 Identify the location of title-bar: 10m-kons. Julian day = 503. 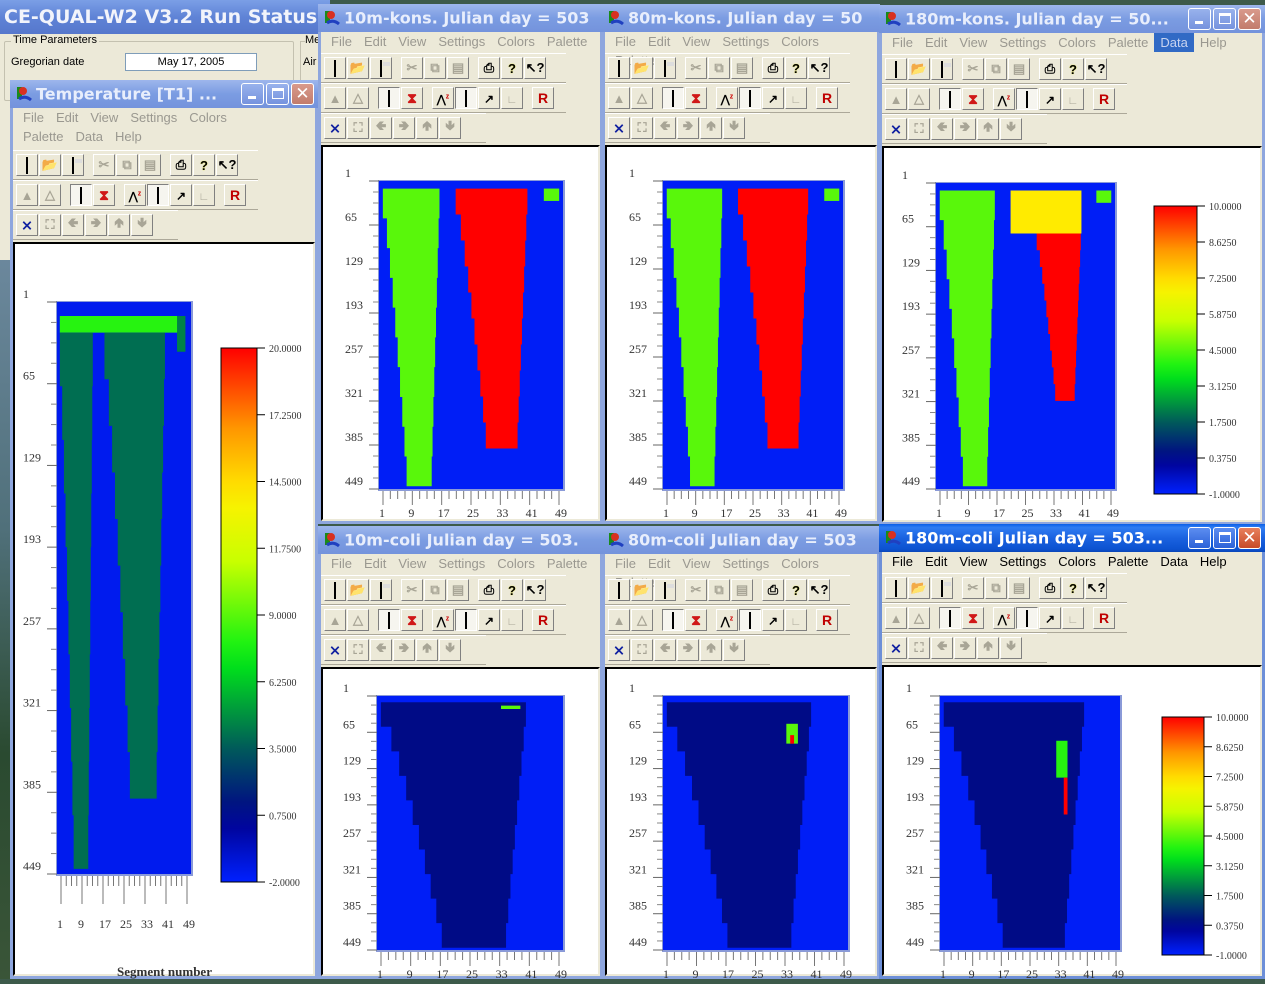
(460, 18).